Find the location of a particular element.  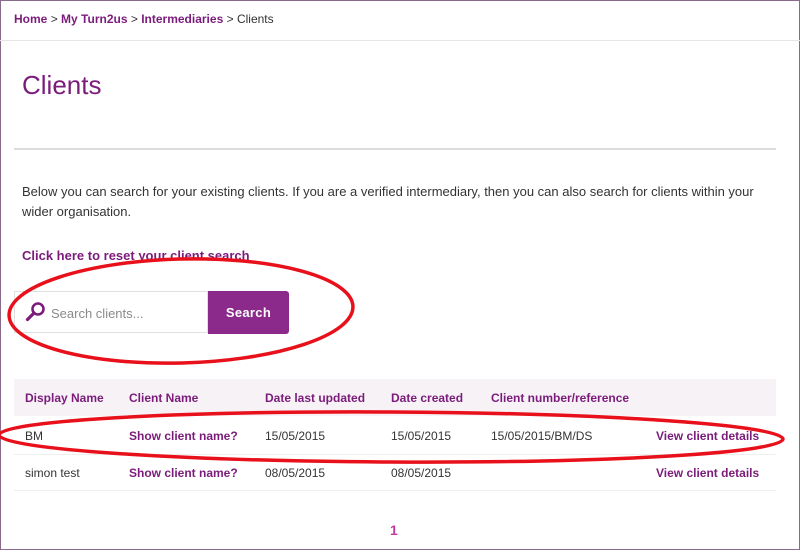

header-divider is located at coordinates (400, 40).